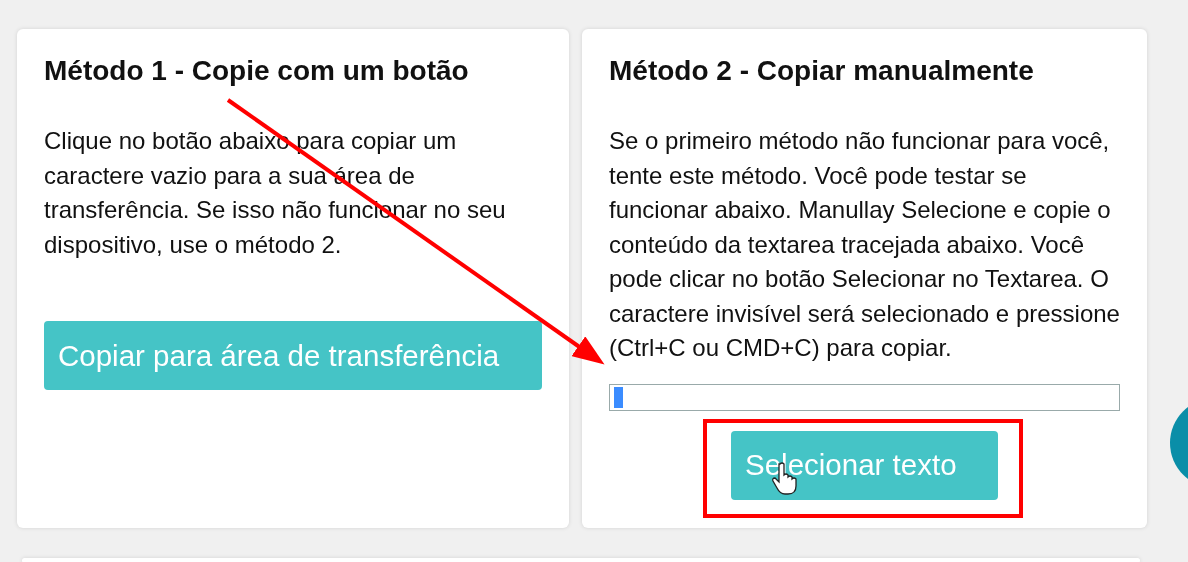 This screenshot has height=562, width=1188. Describe the element at coordinates (822, 71) in the screenshot. I see `card-title: Método 2 - Copiar manualmente` at that location.